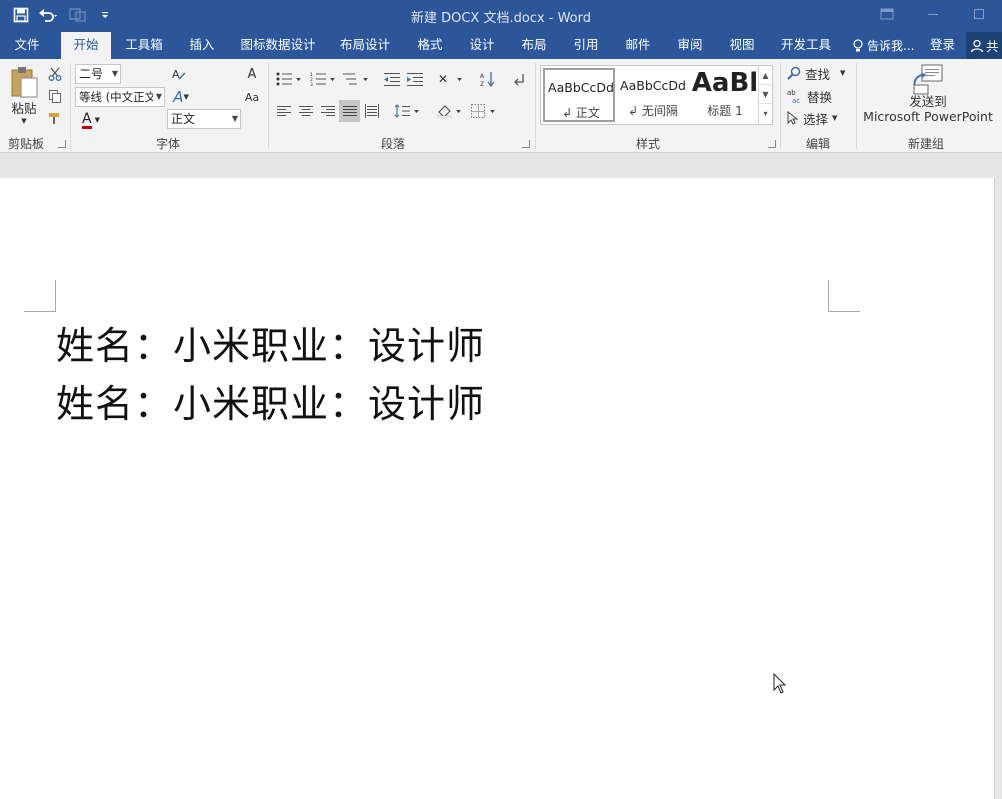  I want to click on paste-button: 粘贴 ▼, so click(24, 95).